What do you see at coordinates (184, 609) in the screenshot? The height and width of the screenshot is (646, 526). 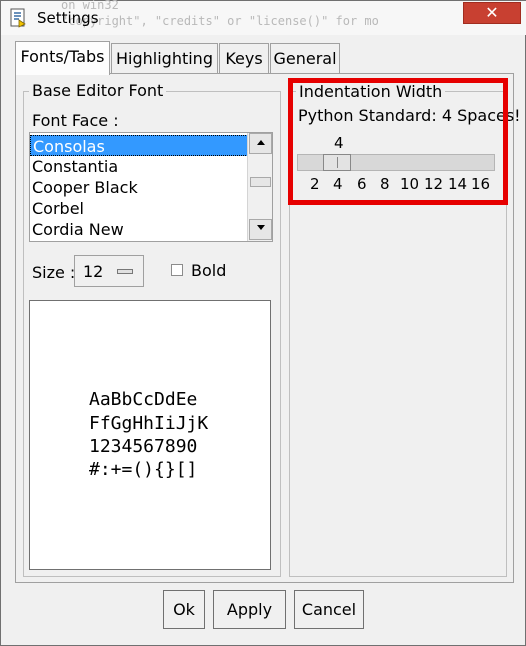 I see `ok-button: Ok` at bounding box center [184, 609].